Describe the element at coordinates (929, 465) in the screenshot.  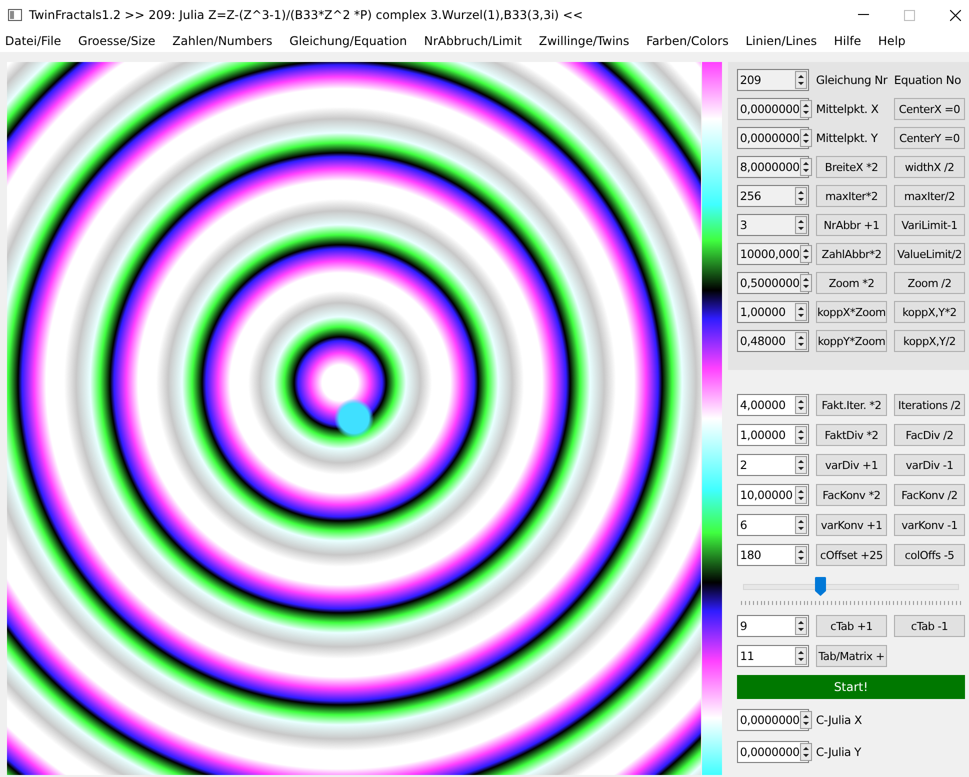
I see `action-button: varDiv -1` at that location.